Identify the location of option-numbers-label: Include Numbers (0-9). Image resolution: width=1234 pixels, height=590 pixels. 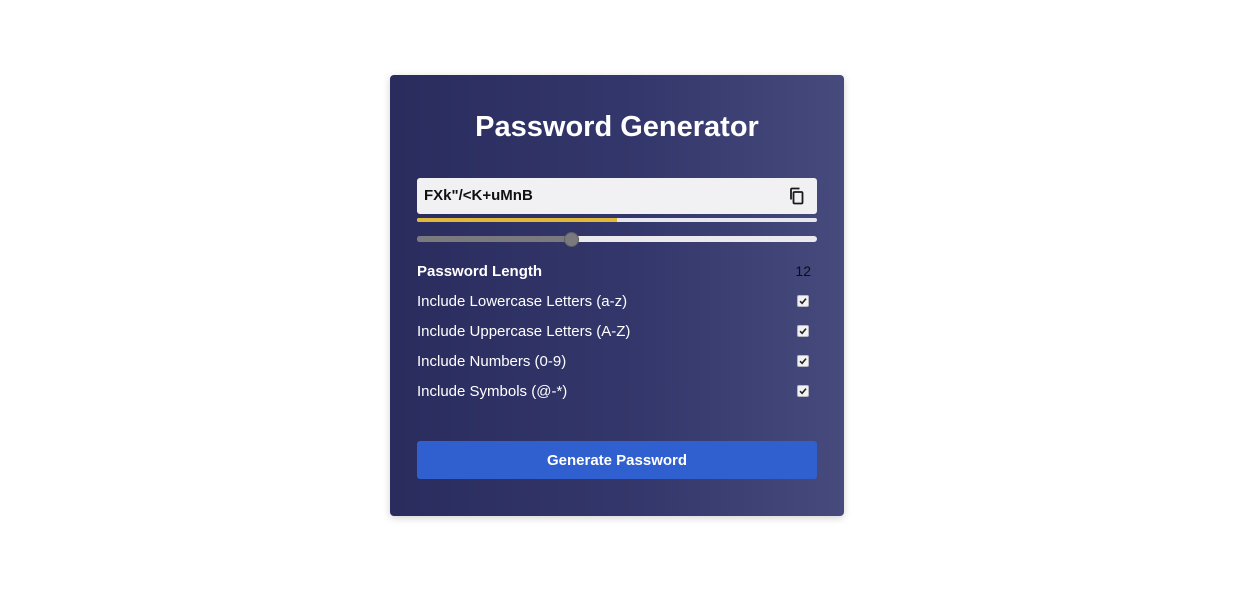
(492, 361).